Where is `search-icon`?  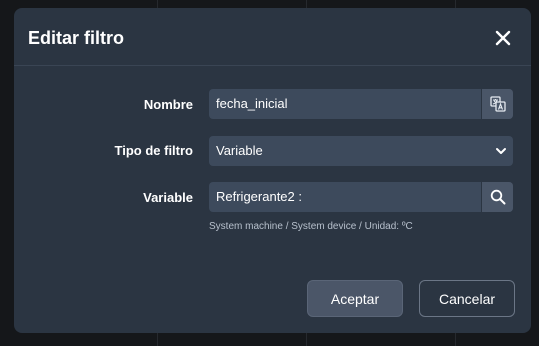 search-icon is located at coordinates (498, 197).